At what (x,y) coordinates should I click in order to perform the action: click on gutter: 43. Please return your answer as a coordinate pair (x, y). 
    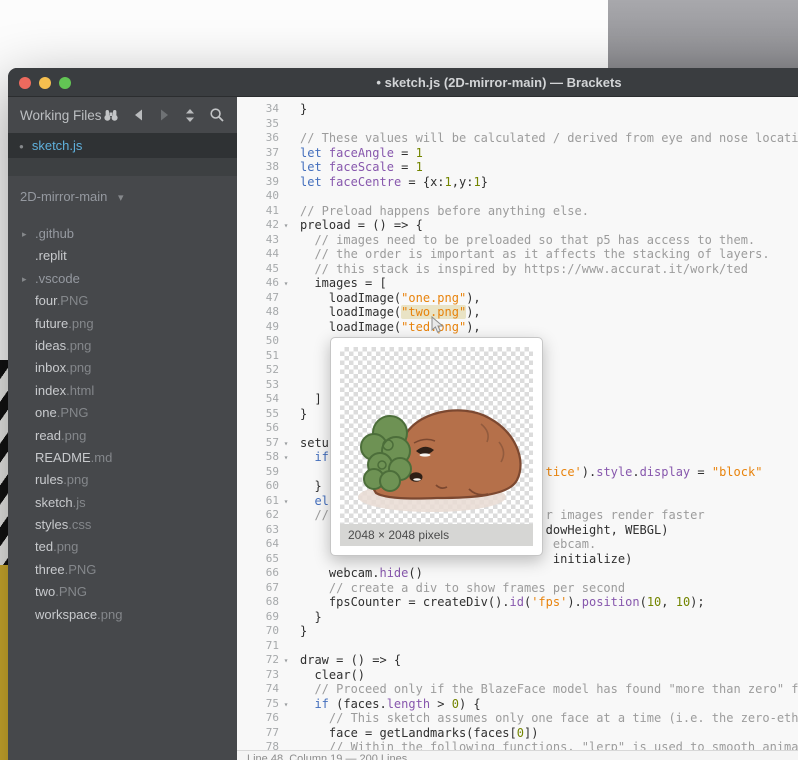
    Looking at the image, I should click on (268, 240).